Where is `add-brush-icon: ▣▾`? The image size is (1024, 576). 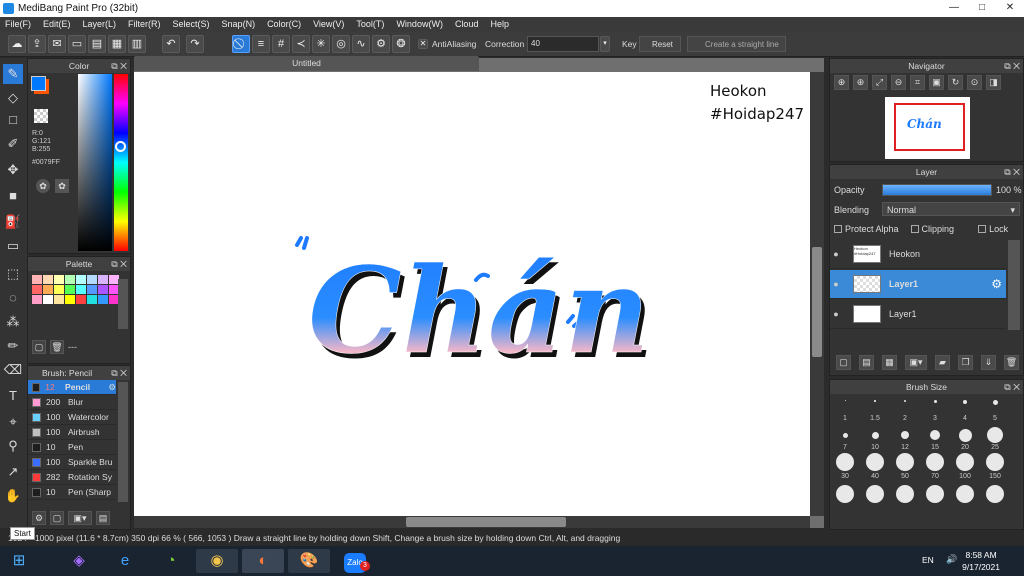
add-brush-icon: ▣▾ is located at coordinates (80, 518).